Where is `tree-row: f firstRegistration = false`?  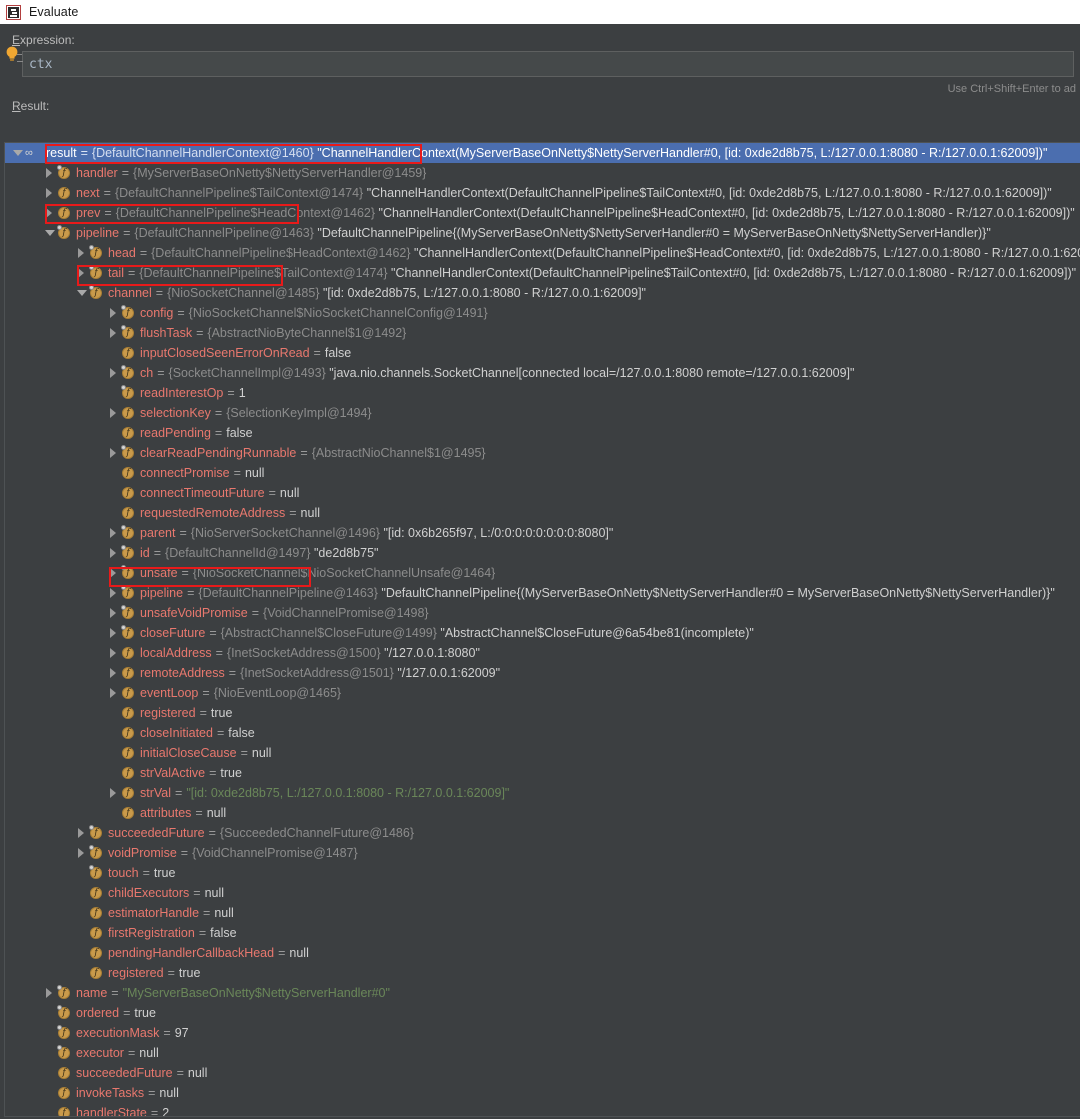
tree-row: f firstRegistration = false is located at coordinates (542, 933).